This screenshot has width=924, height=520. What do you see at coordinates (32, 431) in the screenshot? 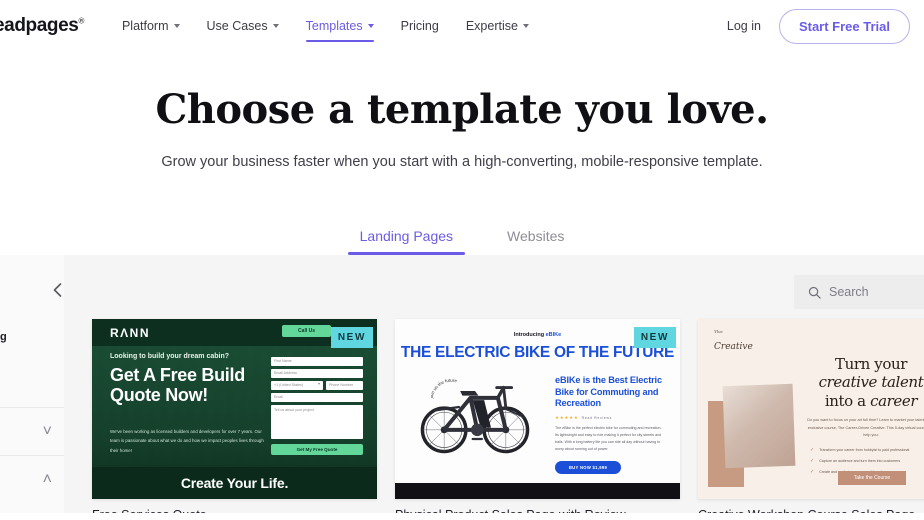
I see `filter-group-collapsed: ˅` at bounding box center [32, 431].